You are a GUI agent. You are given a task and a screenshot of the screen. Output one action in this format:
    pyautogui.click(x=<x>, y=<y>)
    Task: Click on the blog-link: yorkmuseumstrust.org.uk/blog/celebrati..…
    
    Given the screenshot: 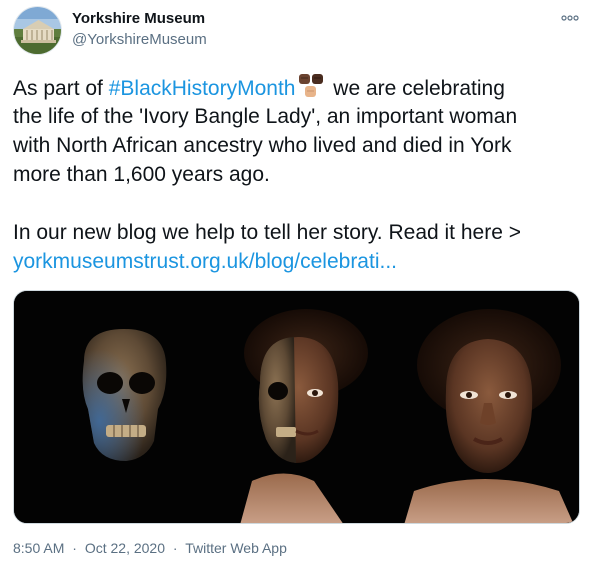 What is the action you would take?
    pyautogui.click(x=205, y=261)
    